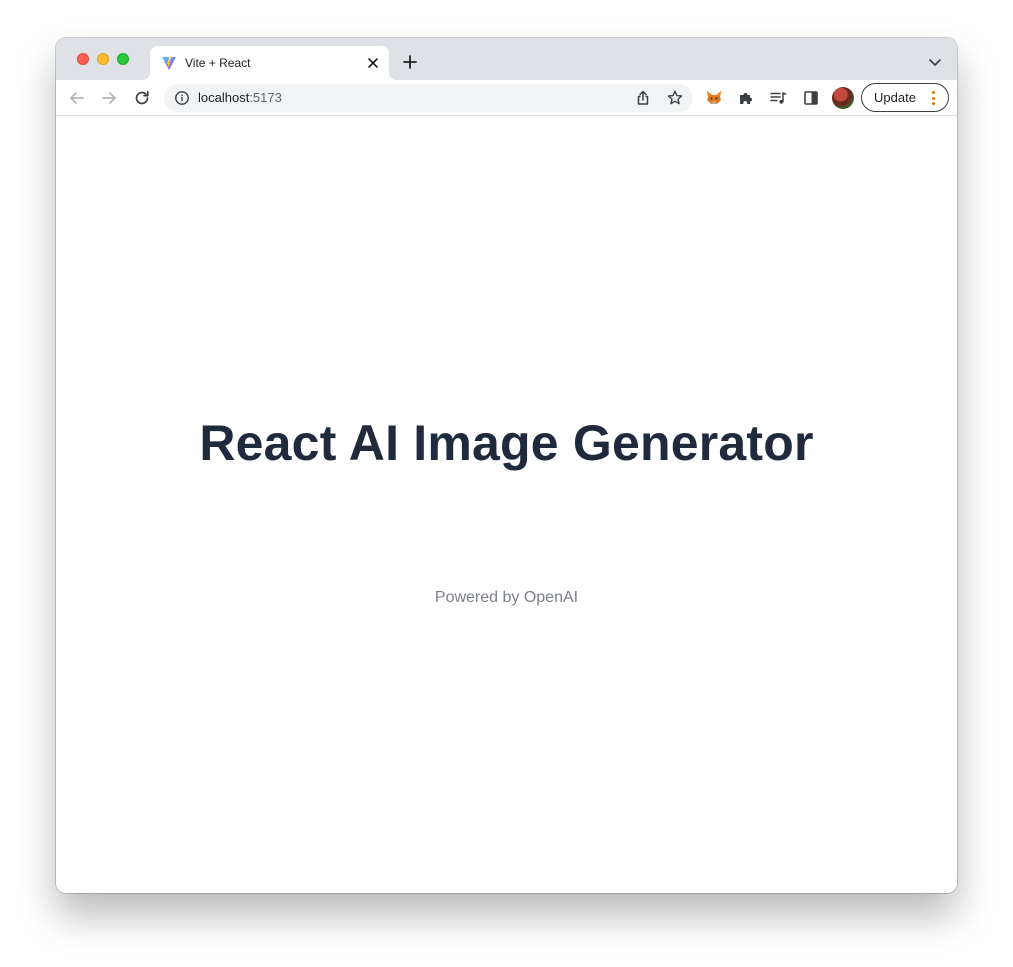  Describe the element at coordinates (428, 98) in the screenshot. I see `address-bar: localhost:5173` at that location.